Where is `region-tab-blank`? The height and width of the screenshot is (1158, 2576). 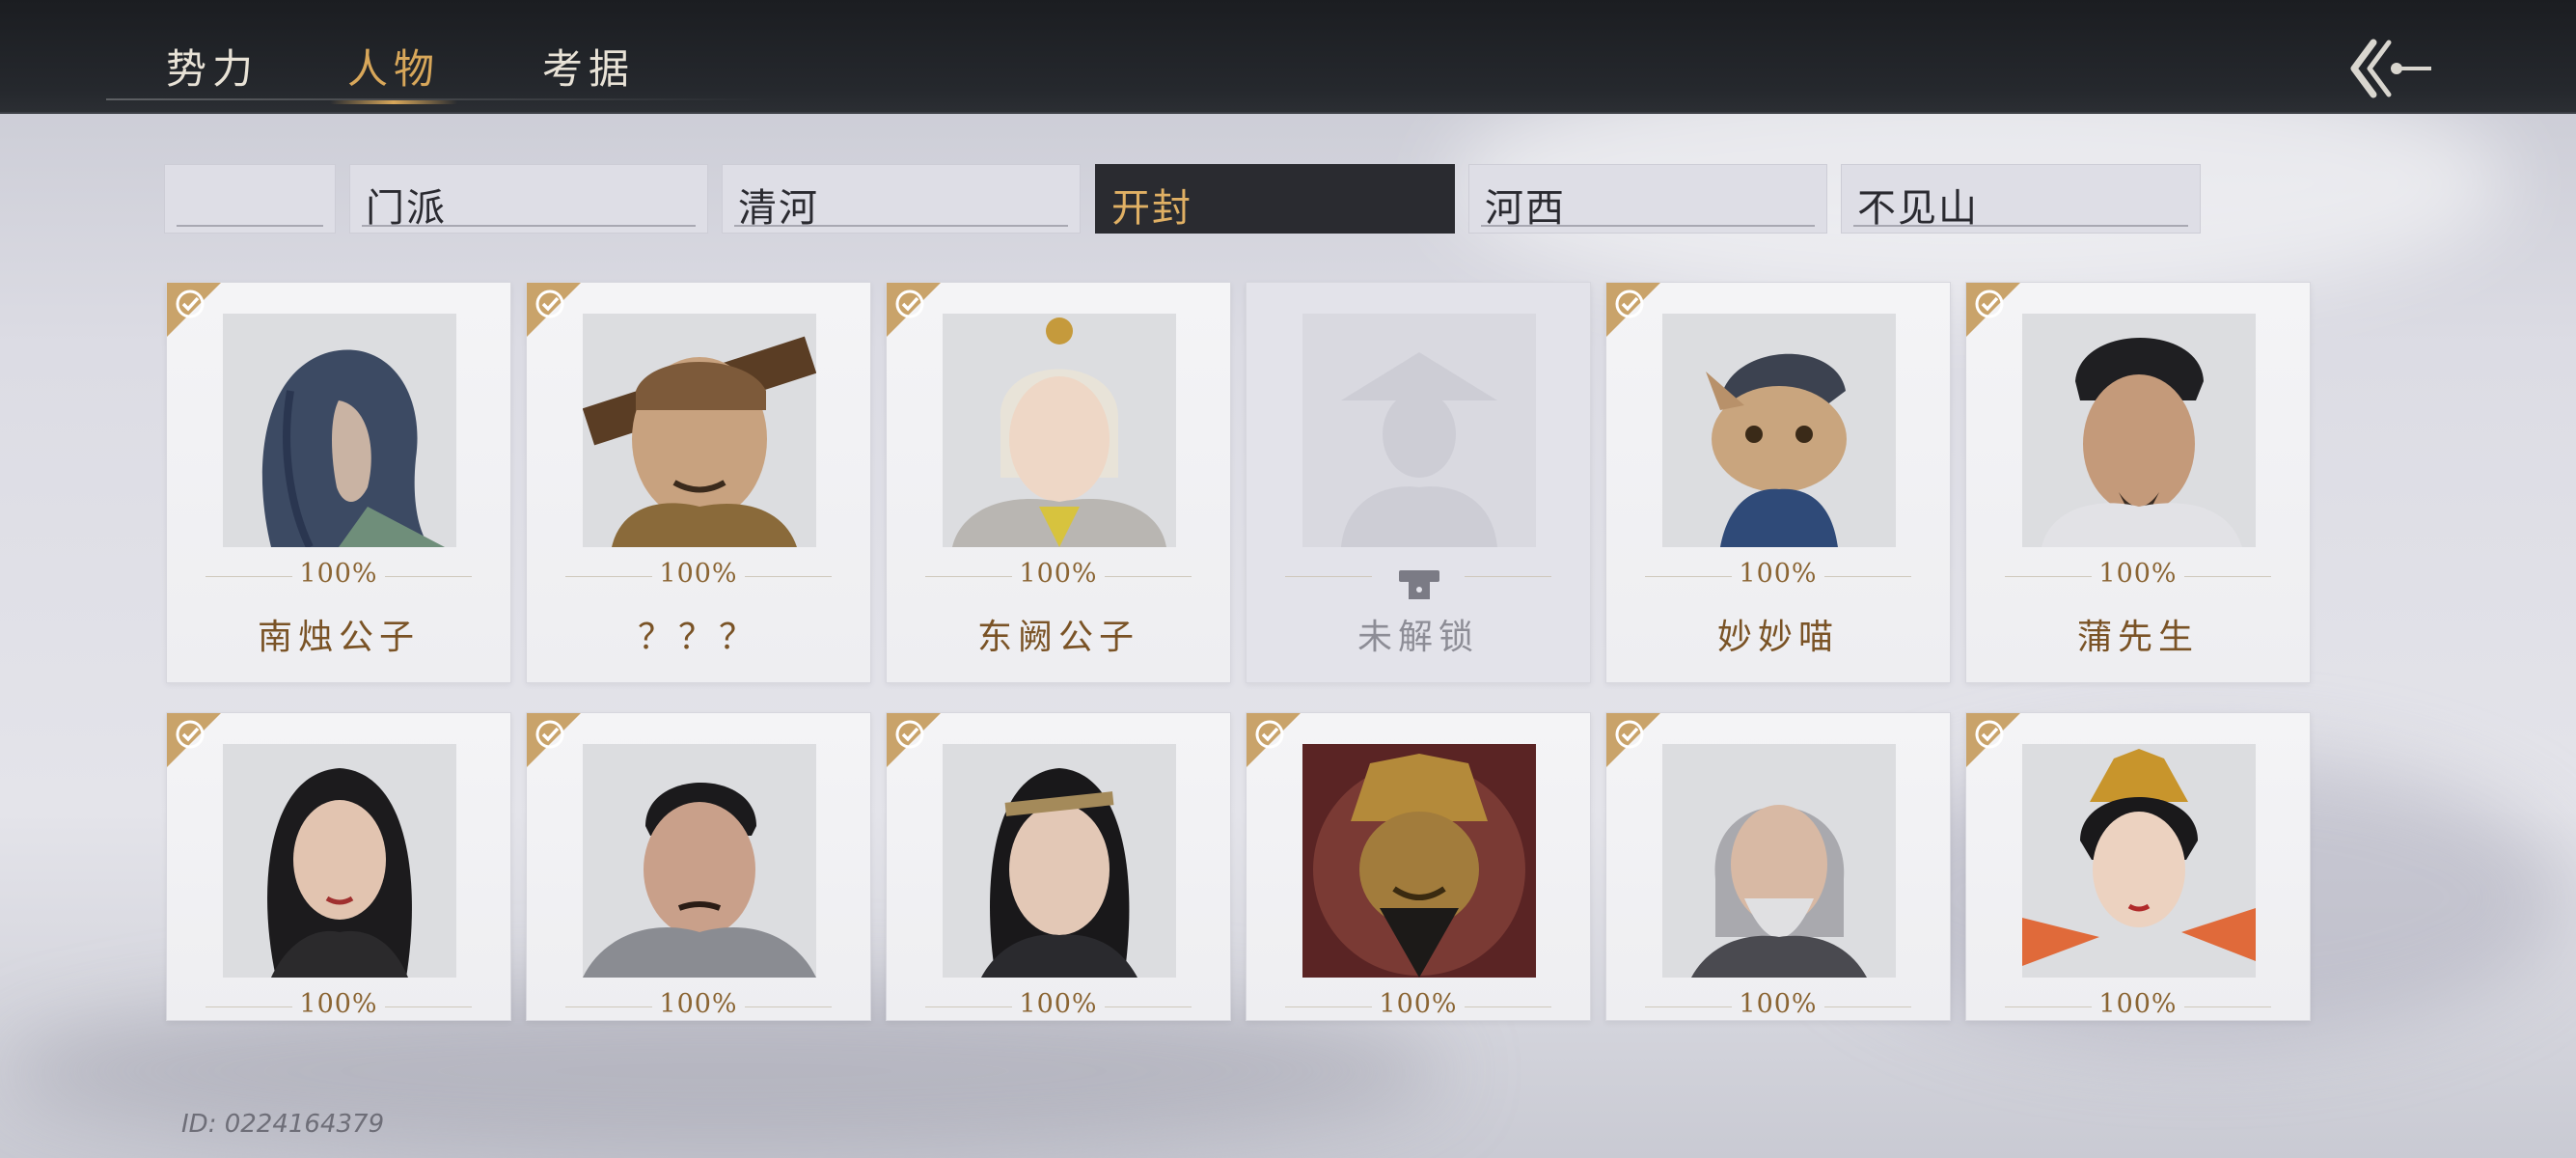 region-tab-blank is located at coordinates (250, 199).